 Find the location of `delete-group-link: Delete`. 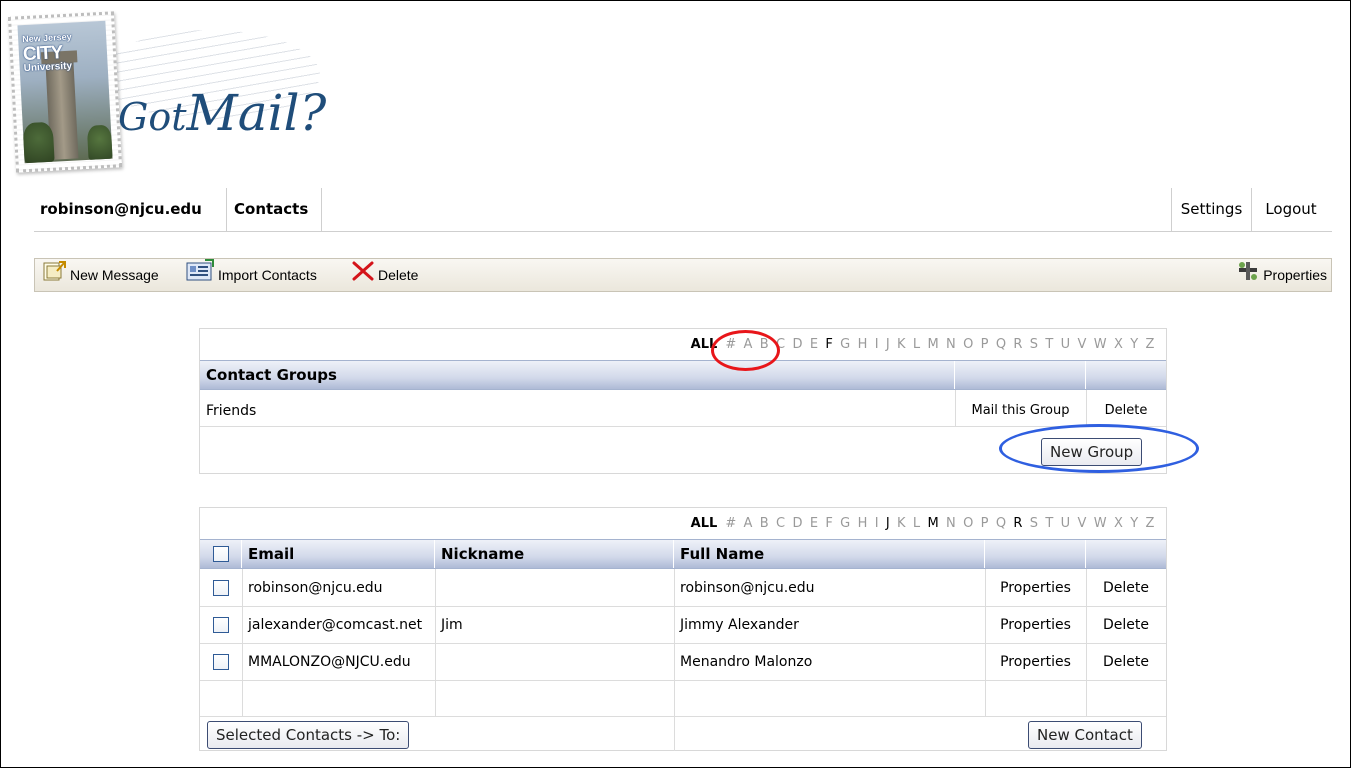

delete-group-link: Delete is located at coordinates (1126, 411).